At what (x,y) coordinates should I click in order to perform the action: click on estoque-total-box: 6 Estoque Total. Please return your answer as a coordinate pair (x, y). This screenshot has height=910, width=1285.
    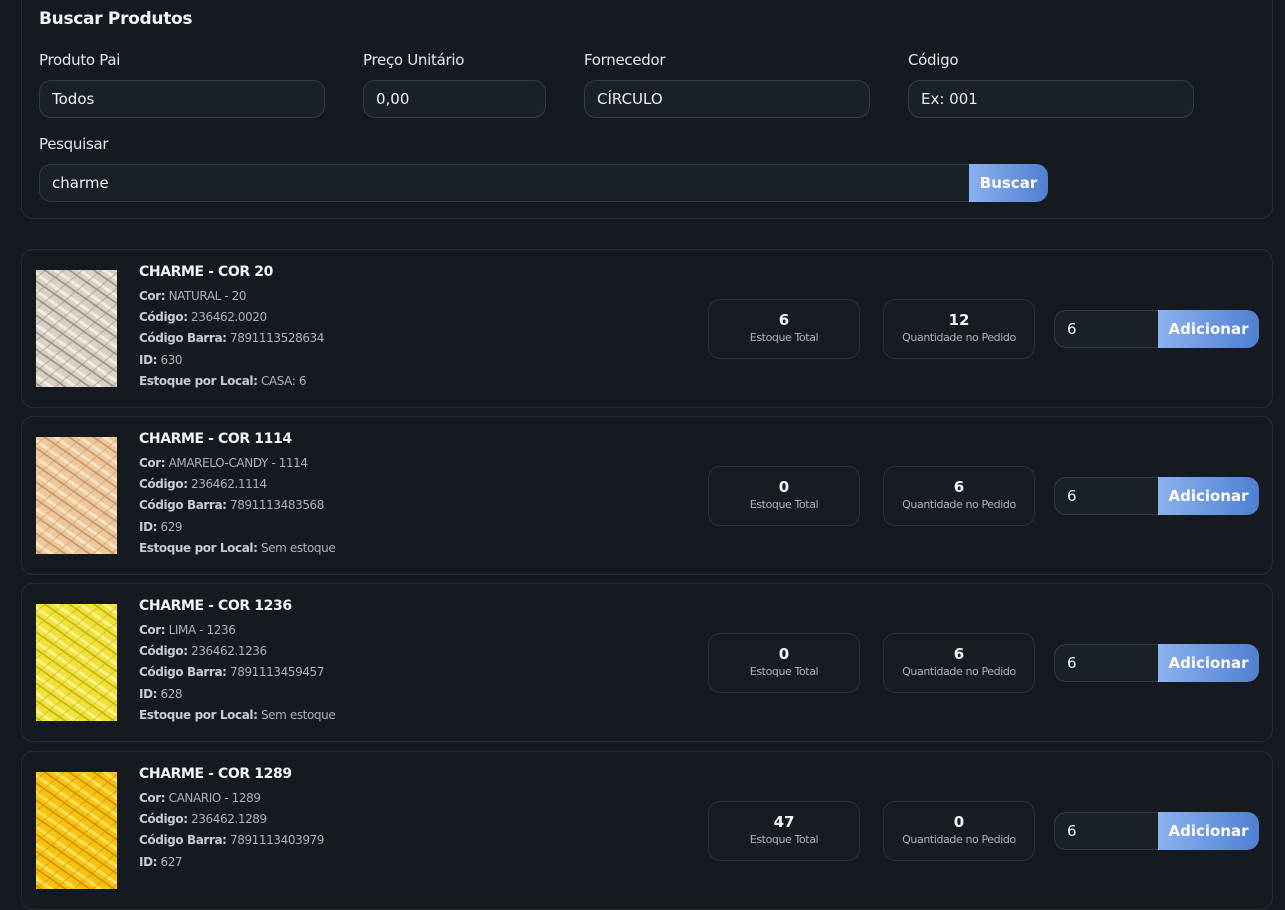
    Looking at the image, I should click on (784, 329).